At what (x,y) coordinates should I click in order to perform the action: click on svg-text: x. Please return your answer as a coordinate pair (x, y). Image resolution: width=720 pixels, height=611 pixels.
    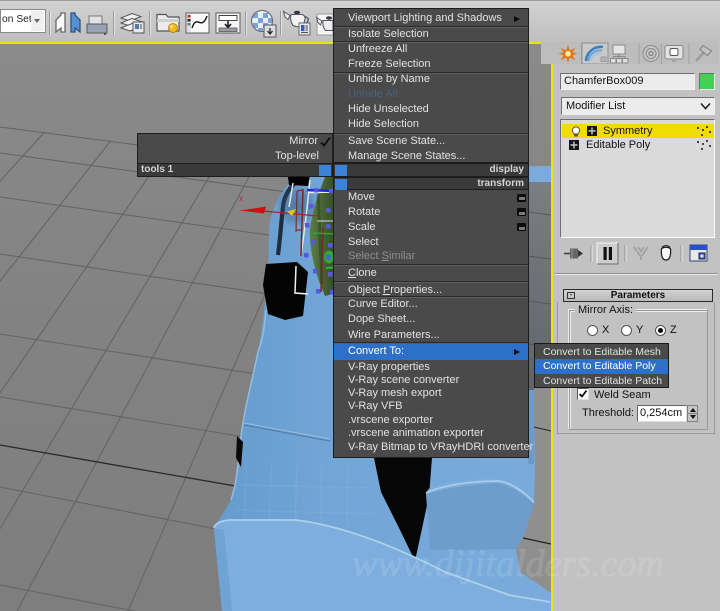
    Looking at the image, I should click on (241, 198).